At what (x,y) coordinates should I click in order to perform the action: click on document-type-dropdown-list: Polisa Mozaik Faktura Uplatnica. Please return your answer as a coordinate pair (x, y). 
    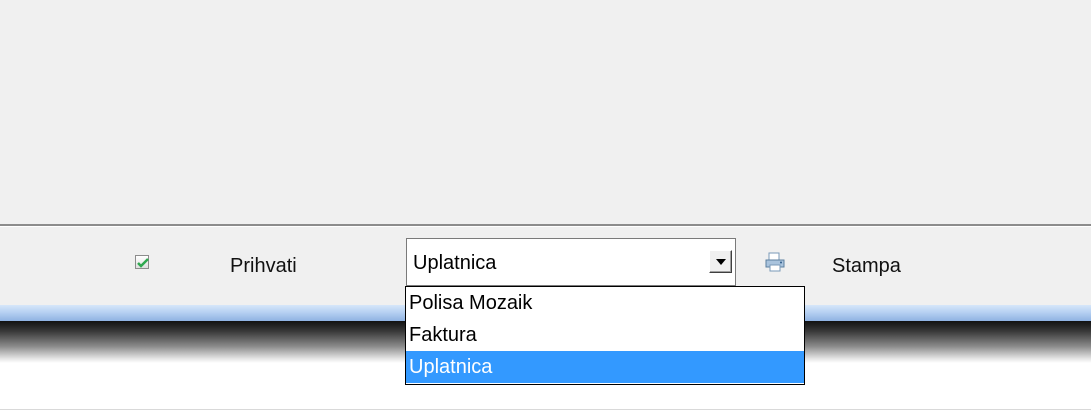
    Looking at the image, I should click on (605, 335).